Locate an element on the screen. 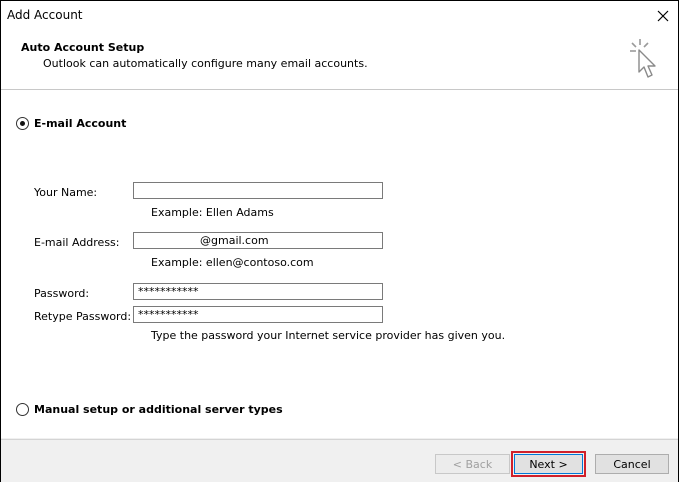 This screenshot has height=482, width=679. window-title: Add Account is located at coordinates (45, 15).